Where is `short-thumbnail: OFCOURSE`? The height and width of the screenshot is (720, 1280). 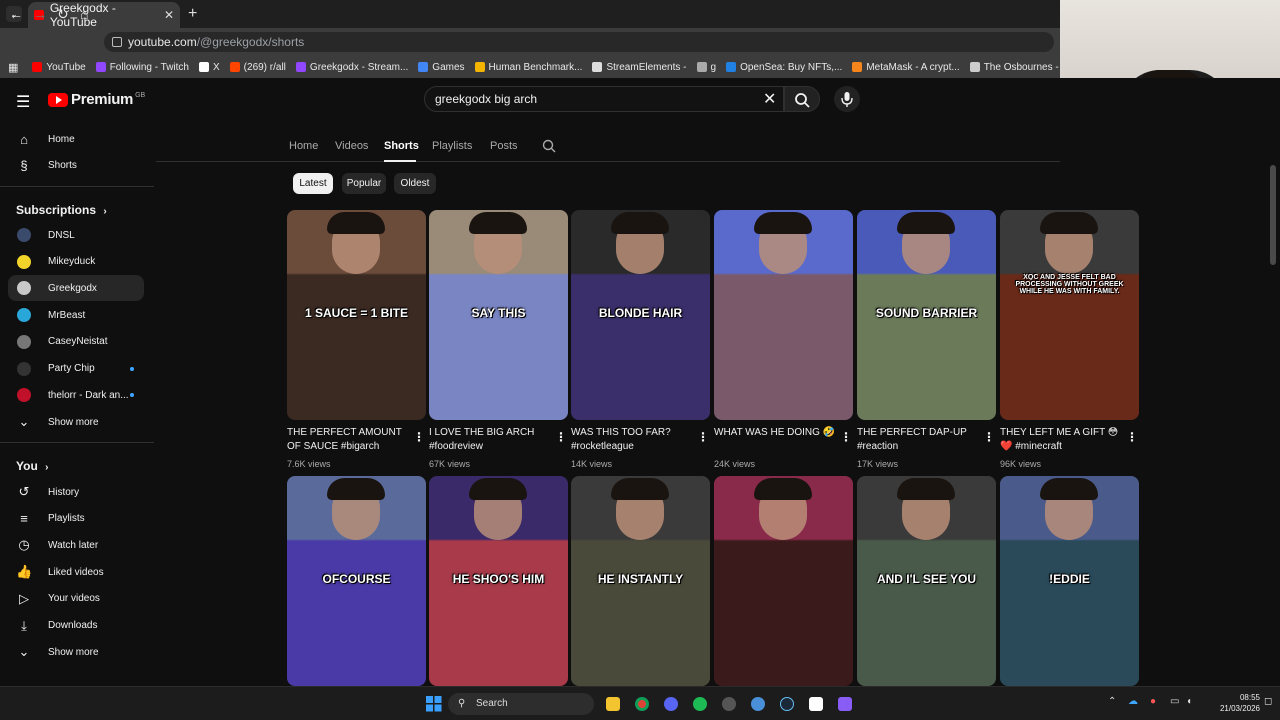 short-thumbnail: OFCOURSE is located at coordinates (356, 581).